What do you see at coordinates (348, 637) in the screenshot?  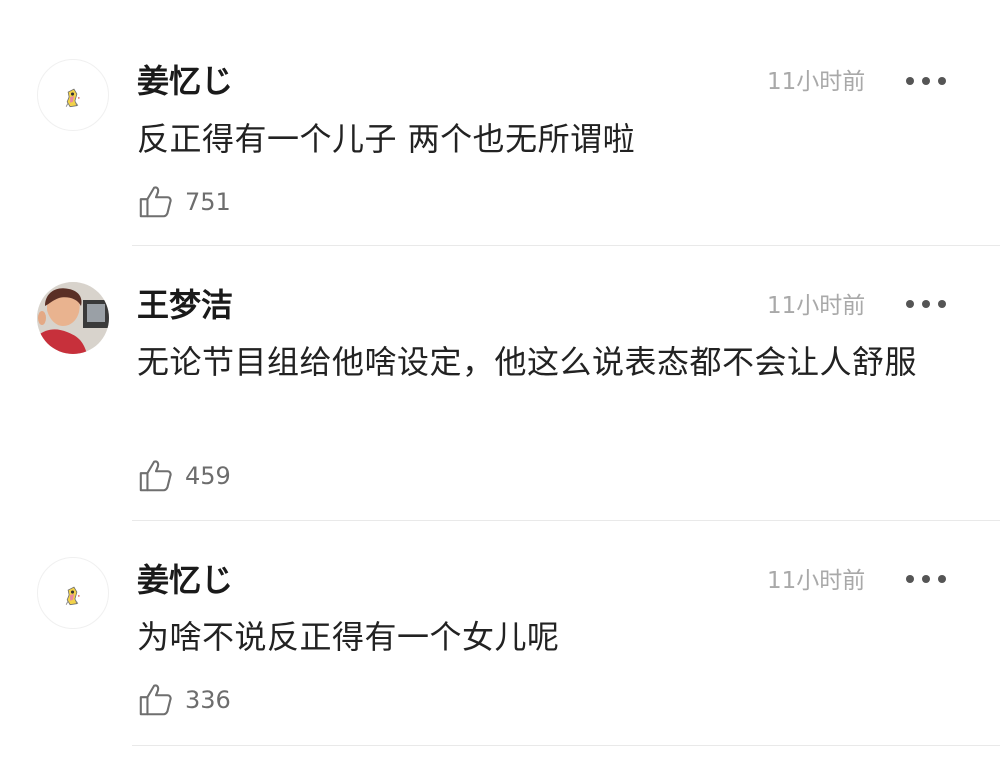 I see `comment-text: 为啥不说反正得有一个女儿呢` at bounding box center [348, 637].